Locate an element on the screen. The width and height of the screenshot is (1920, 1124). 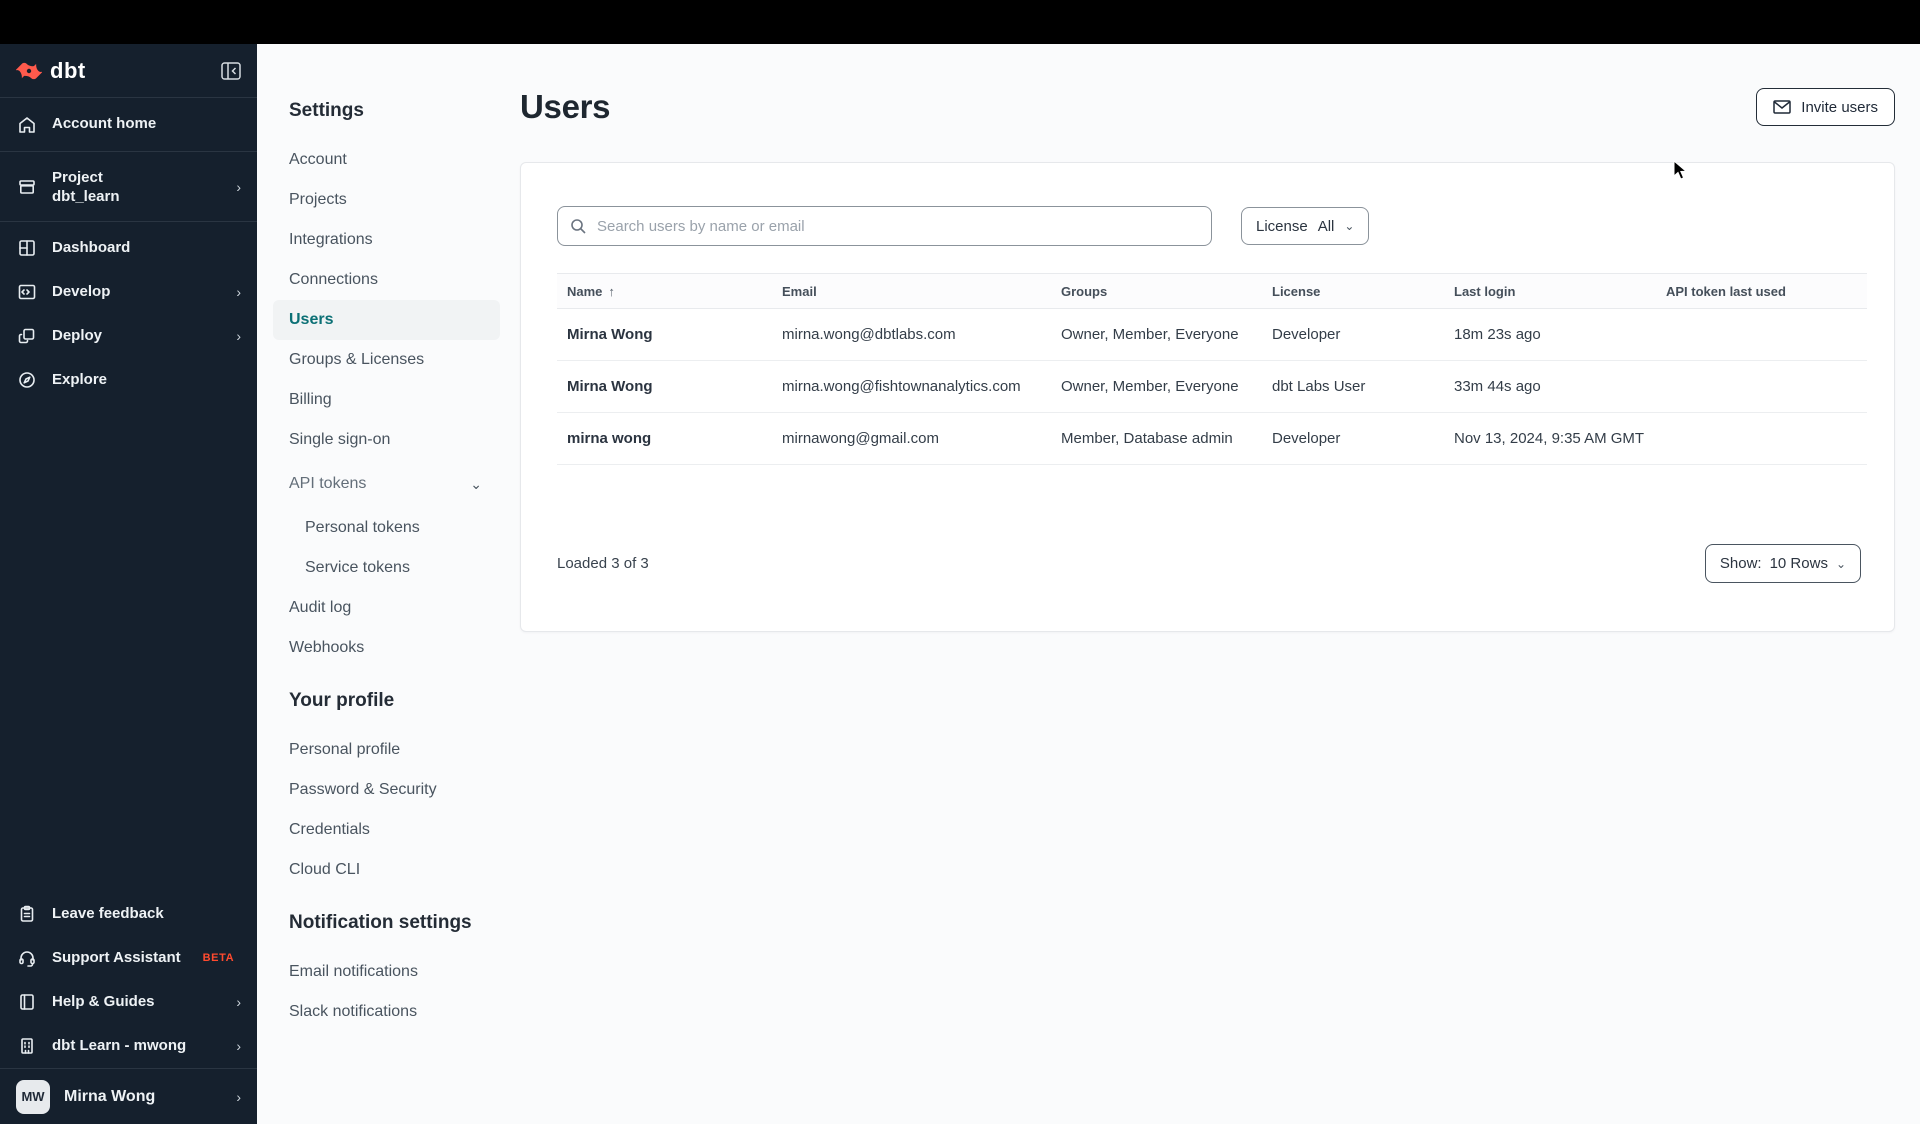
sidebar-item-deploy: Deploy › is located at coordinates (128, 336).